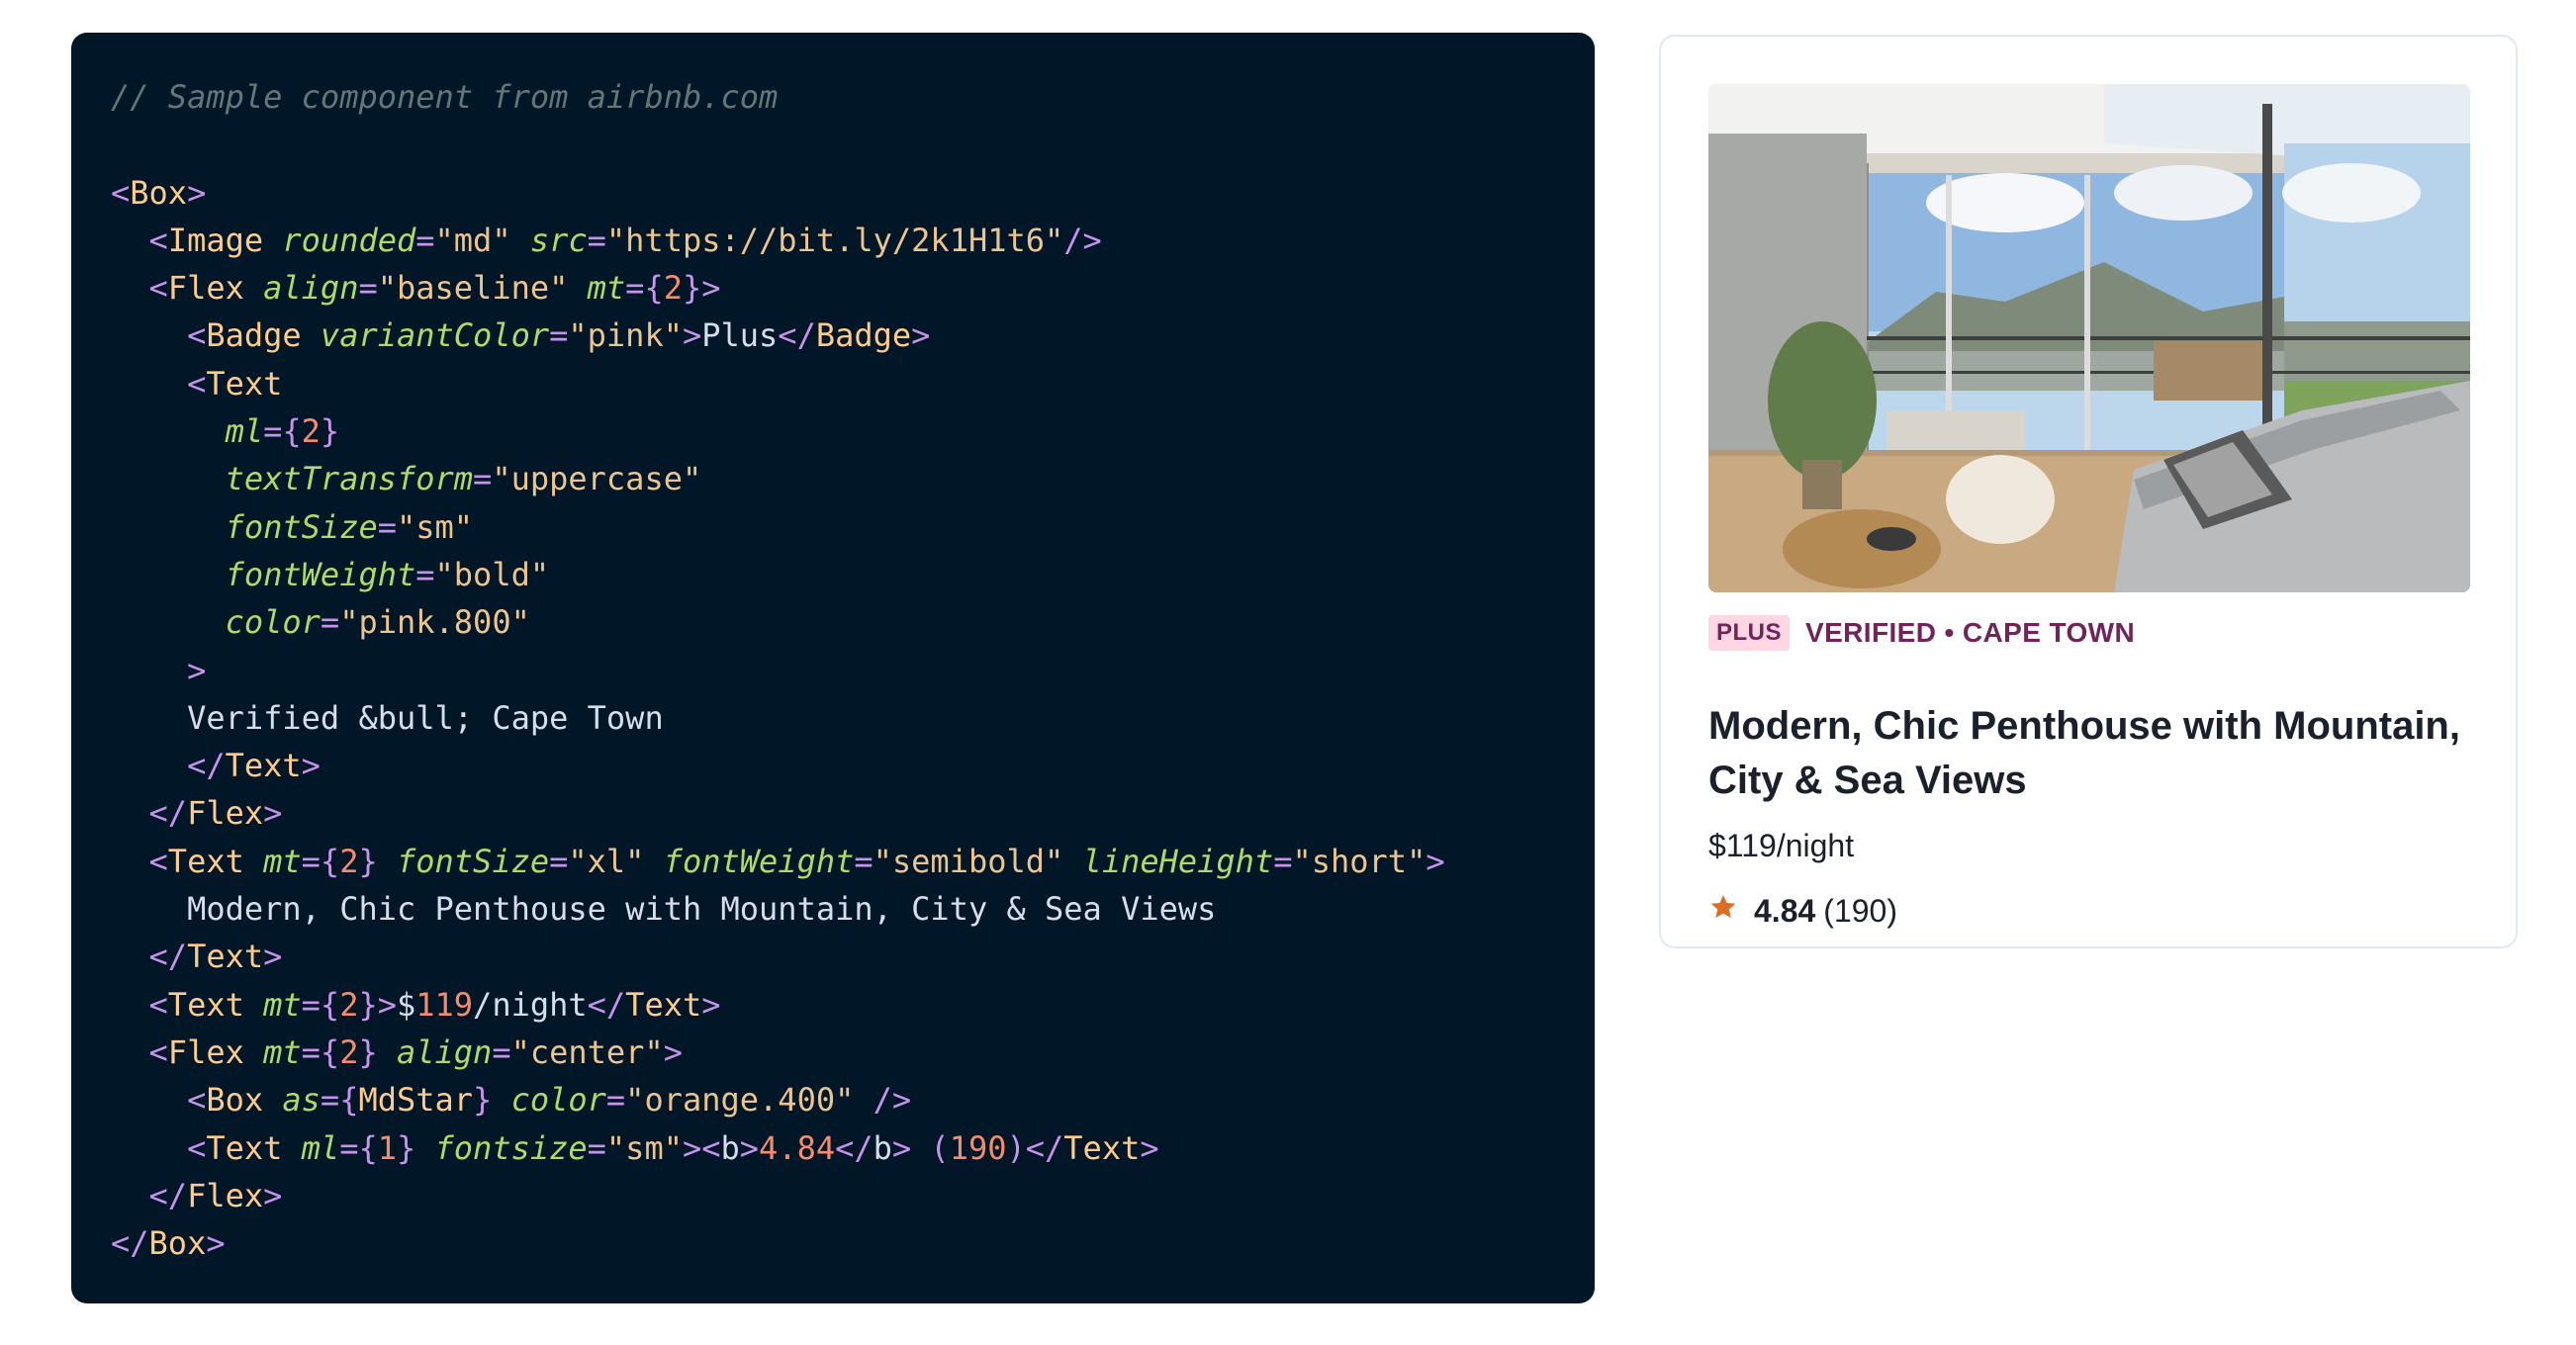 The width and height of the screenshot is (2576, 1345). Describe the element at coordinates (387, 574) in the screenshot. I see `code-line: fontWeight="bold"` at that location.